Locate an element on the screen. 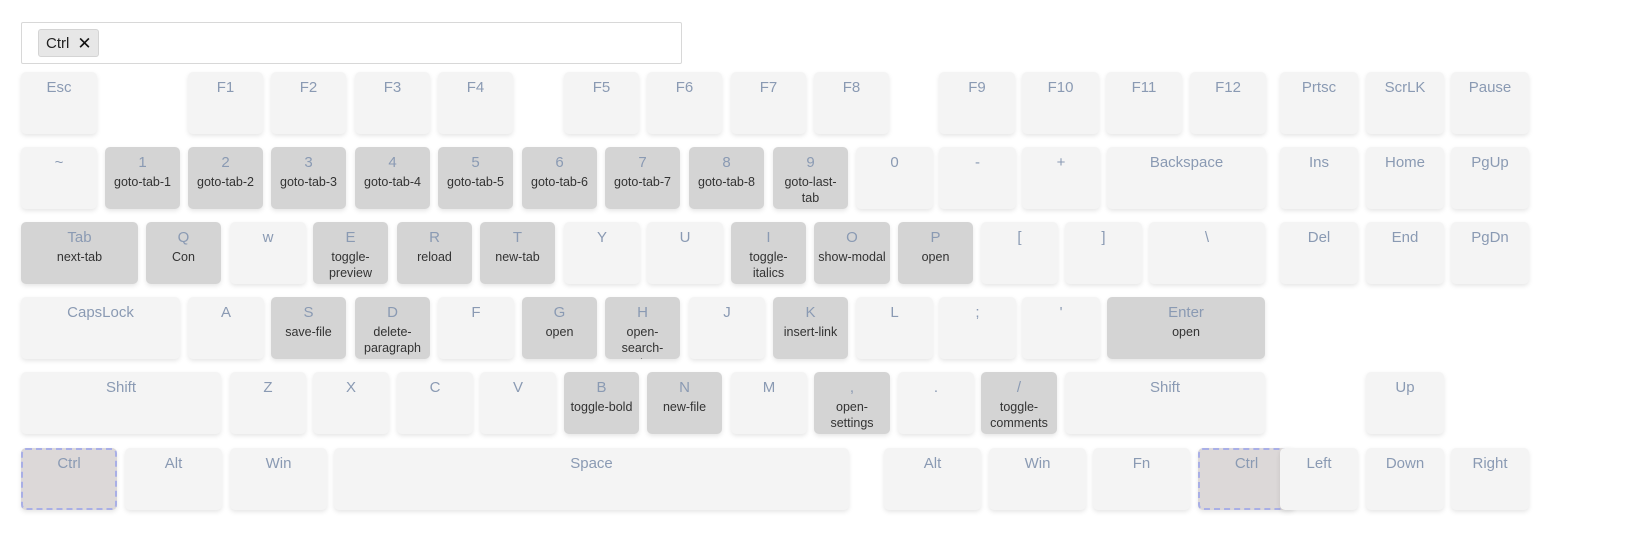 Image resolution: width=1625 pixels, height=546 pixels. key-j: J is located at coordinates (727, 328).